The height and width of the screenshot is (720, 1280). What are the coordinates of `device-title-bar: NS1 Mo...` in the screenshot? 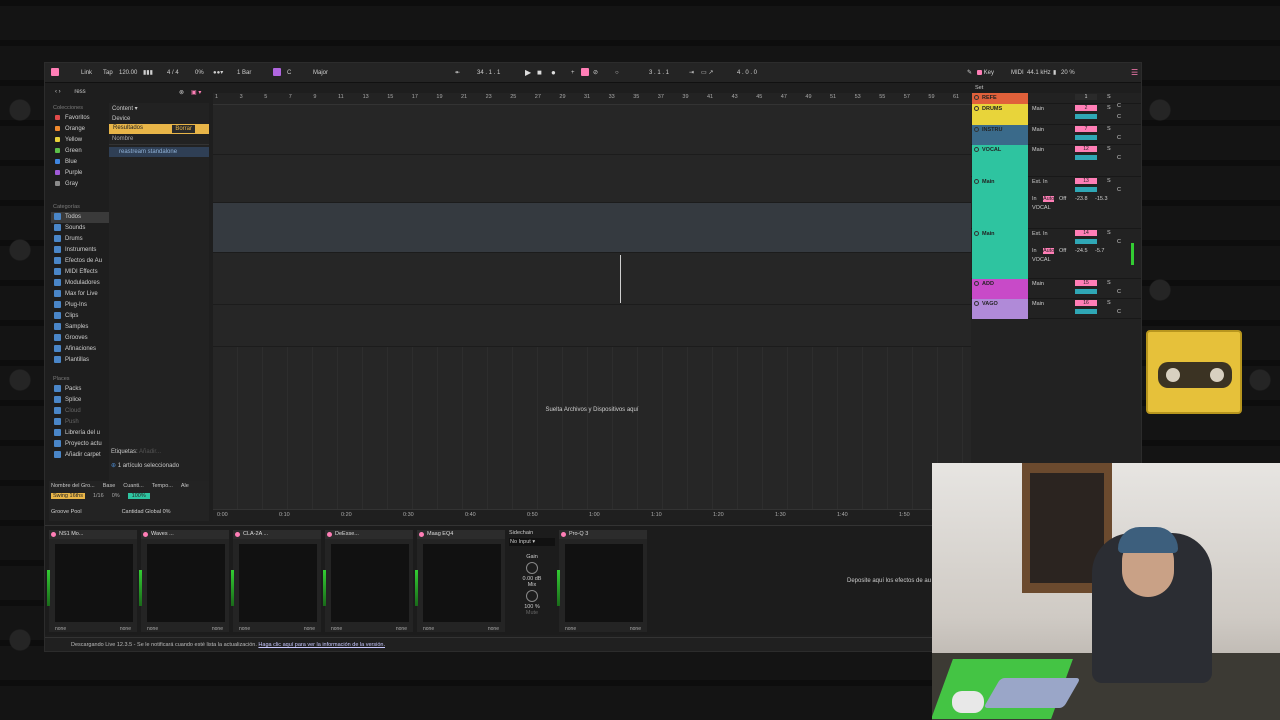 It's located at (93, 534).